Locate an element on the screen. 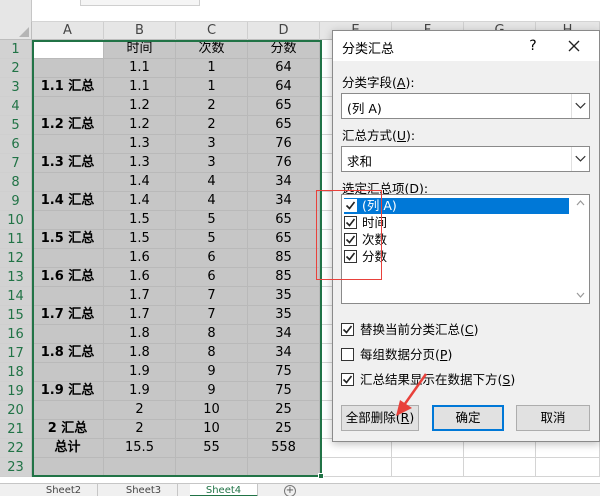  row-header: 10 is located at coordinates (15, 220).